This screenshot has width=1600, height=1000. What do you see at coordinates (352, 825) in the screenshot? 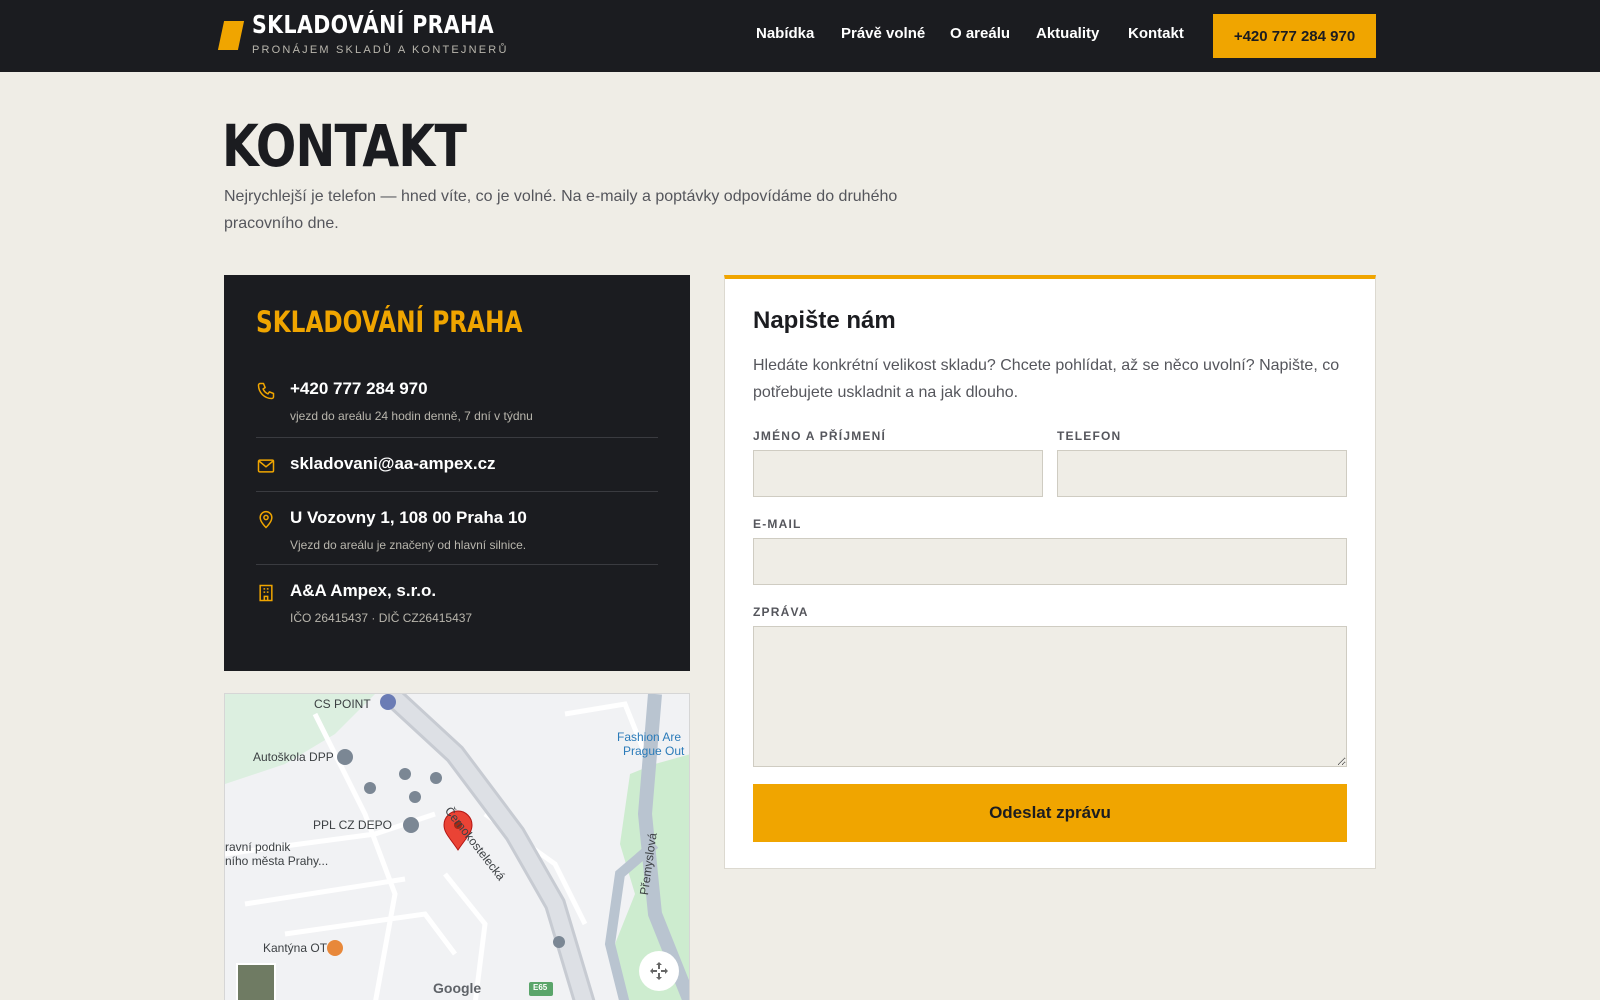
I see `map-label-ppl: PPL CZ DEPO` at bounding box center [352, 825].